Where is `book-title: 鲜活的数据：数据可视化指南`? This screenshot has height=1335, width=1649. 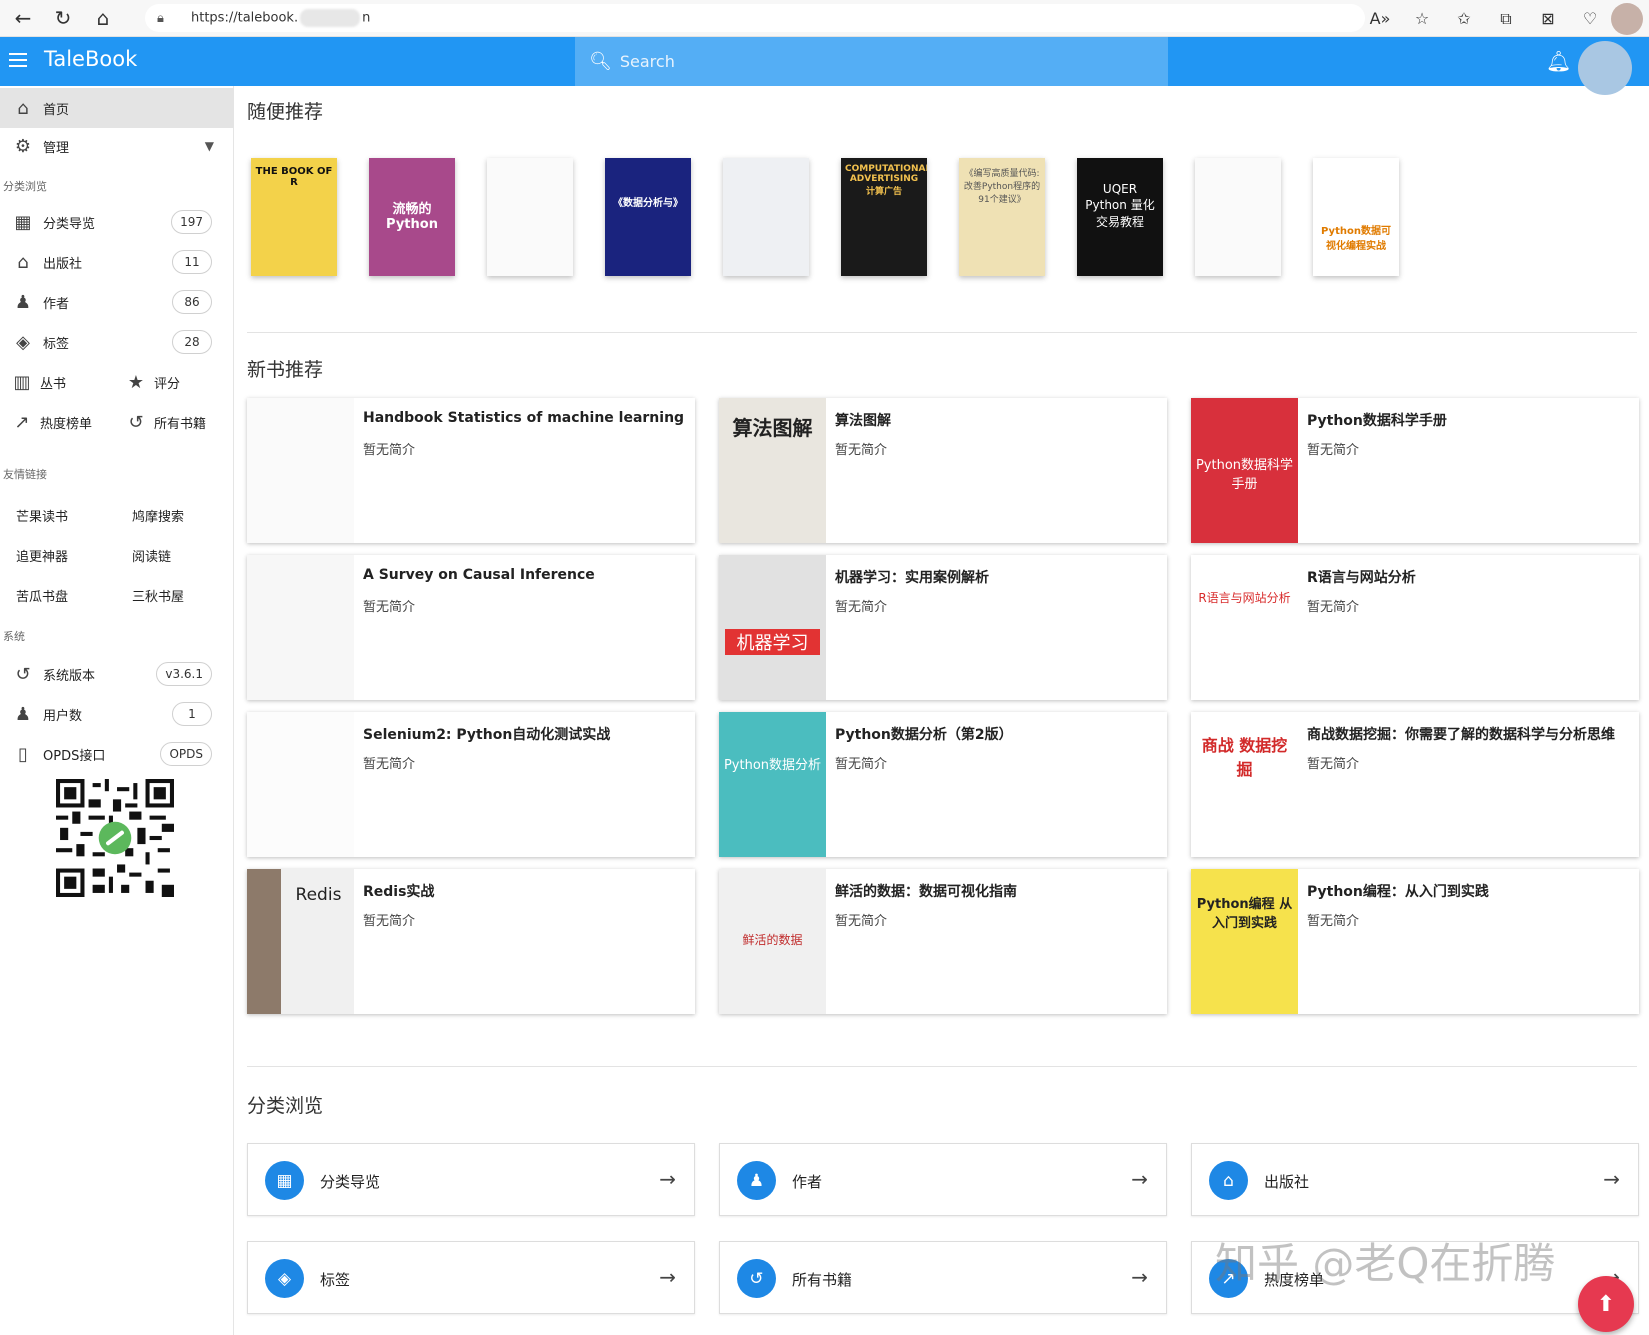 book-title: 鲜活的数据：数据可视化指南 is located at coordinates (926, 891).